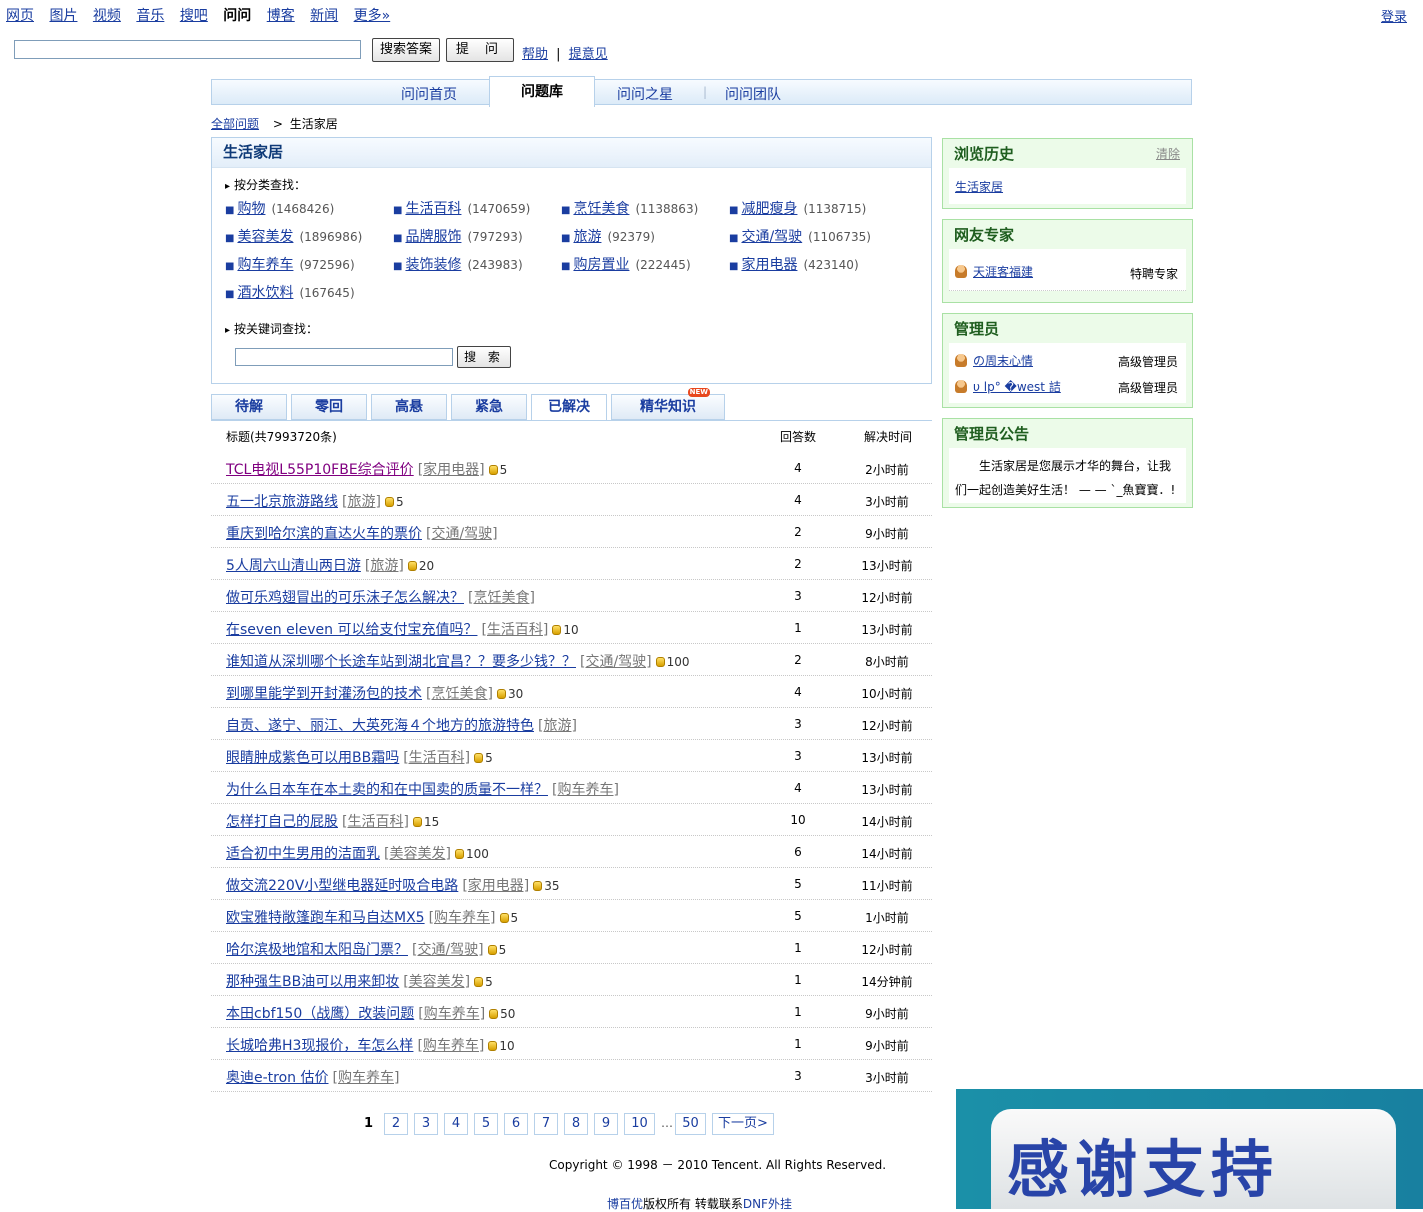 The height and width of the screenshot is (1212, 1423). Describe the element at coordinates (542, 91) in the screenshot. I see `tab-question-bank: 问题库` at that location.